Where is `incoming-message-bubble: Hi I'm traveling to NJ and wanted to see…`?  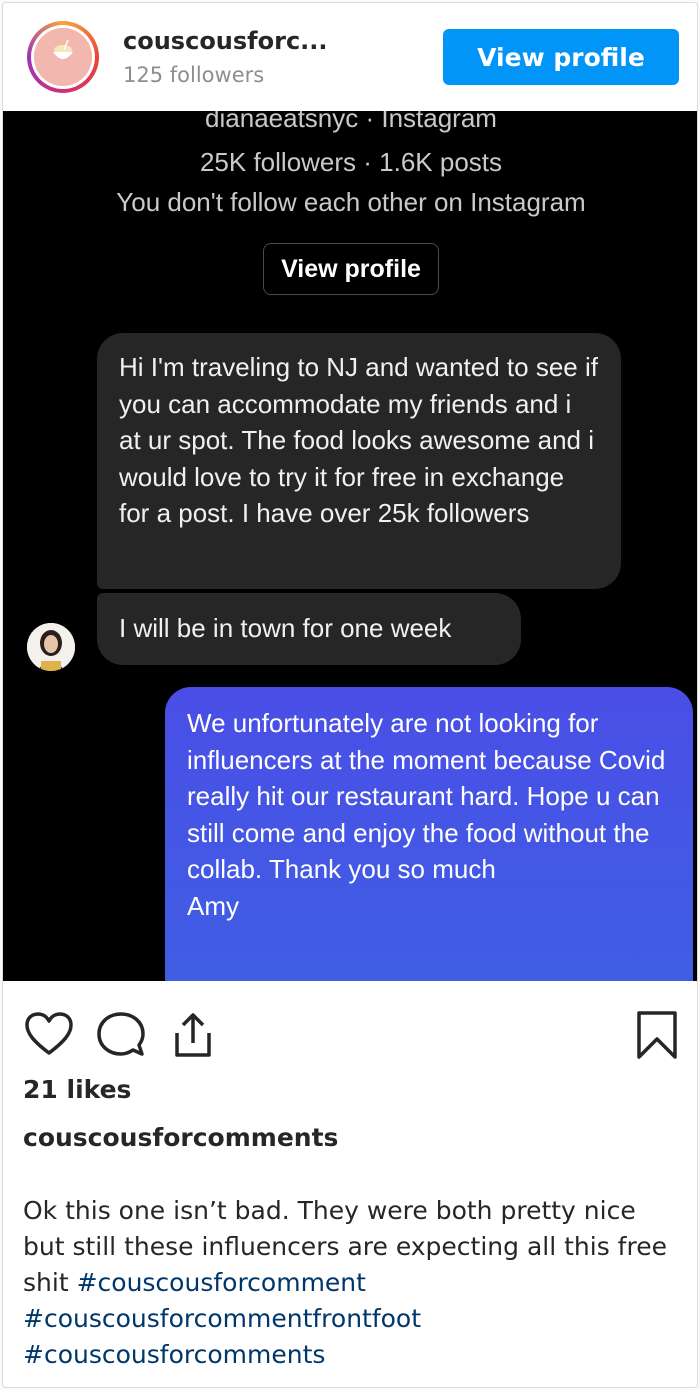 incoming-message-bubble: Hi I'm traveling to NJ and wanted to see… is located at coordinates (359, 461).